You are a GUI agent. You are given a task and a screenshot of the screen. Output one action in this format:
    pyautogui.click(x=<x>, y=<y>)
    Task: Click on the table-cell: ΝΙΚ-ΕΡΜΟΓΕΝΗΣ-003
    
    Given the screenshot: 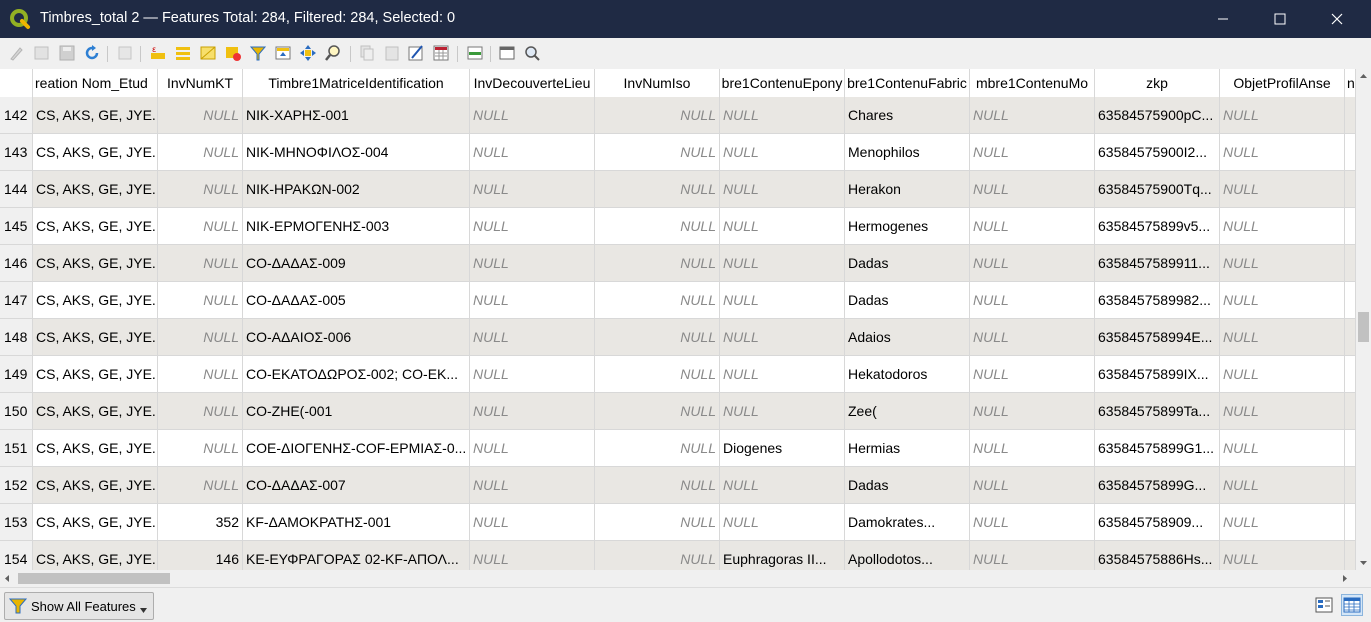 What is the action you would take?
    pyautogui.click(x=356, y=226)
    